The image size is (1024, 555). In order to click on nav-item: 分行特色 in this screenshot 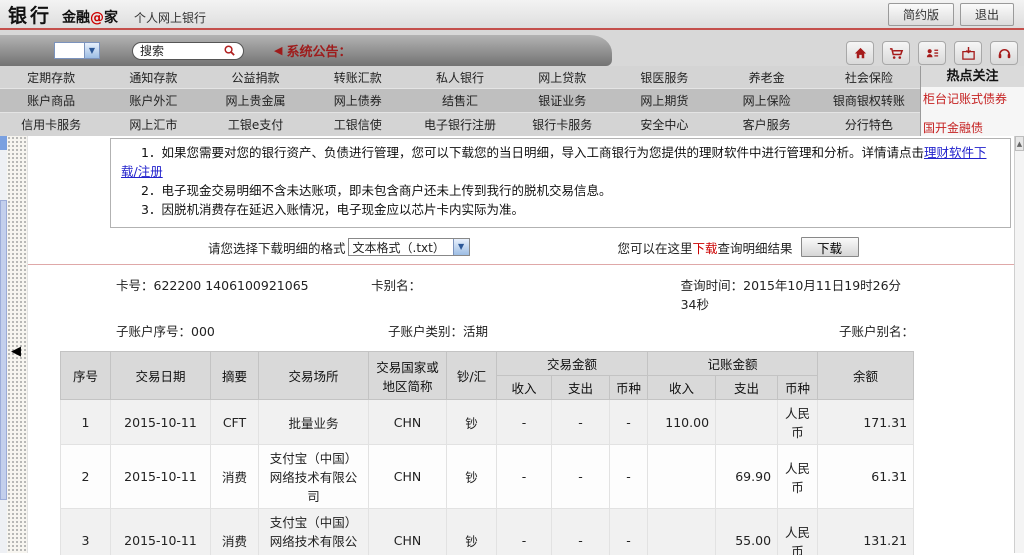, I will do `click(869, 124)`.